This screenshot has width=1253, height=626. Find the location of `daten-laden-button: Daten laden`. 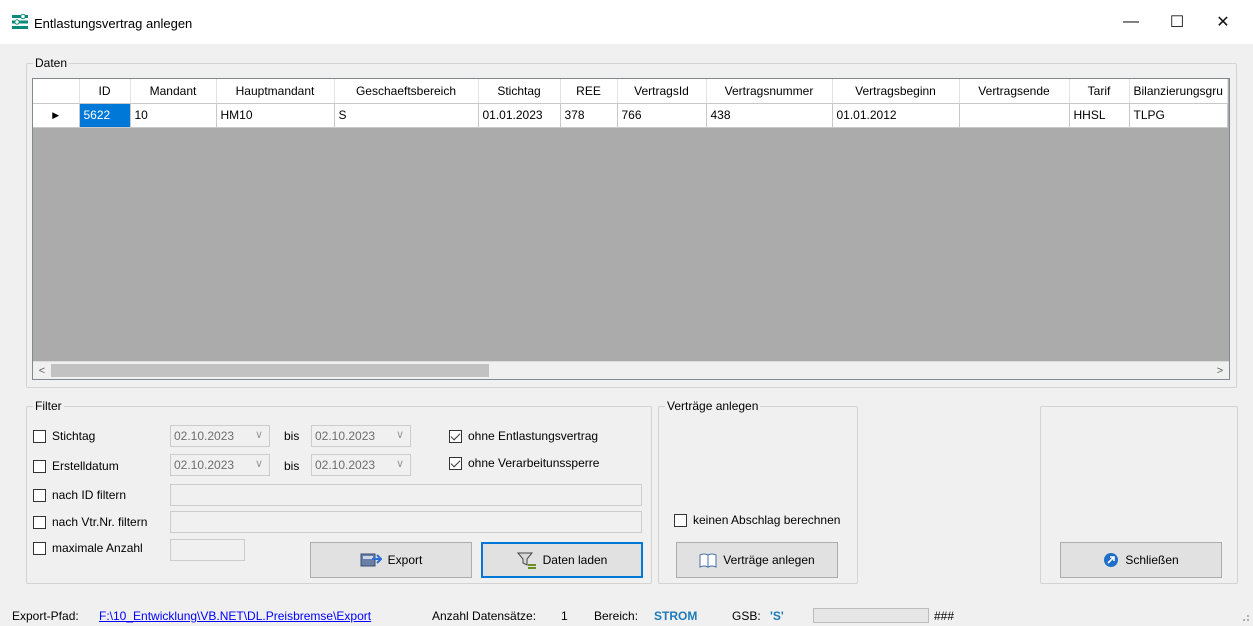

daten-laden-button: Daten laden is located at coordinates (562, 560).